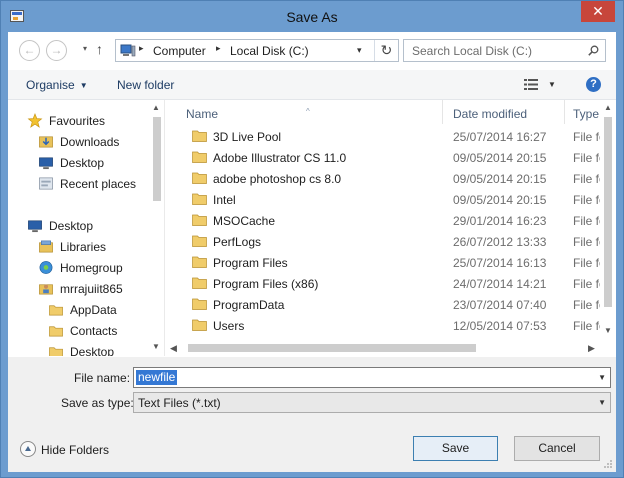 This screenshot has width=624, height=478. What do you see at coordinates (500, 284) in the screenshot?
I see `file-date-cell: 24/07/2014 14:21` at bounding box center [500, 284].